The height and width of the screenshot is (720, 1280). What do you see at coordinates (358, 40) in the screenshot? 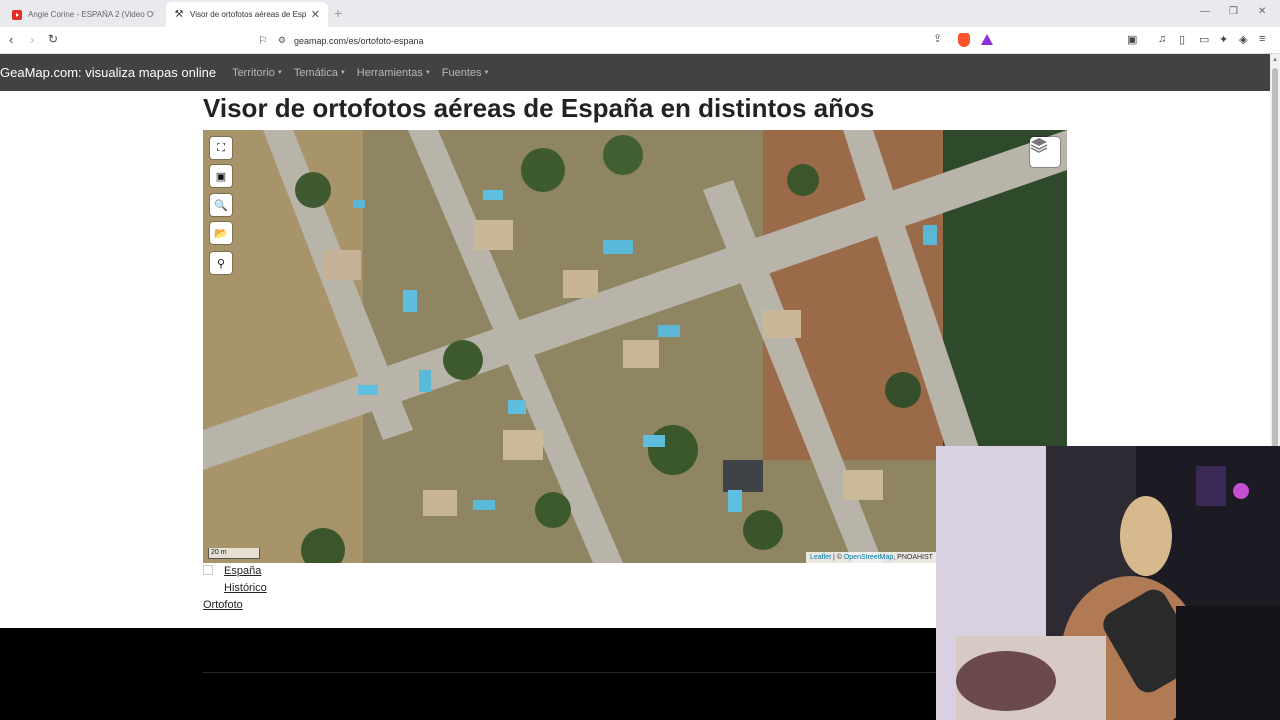
I see `url-text: geamap.com/es/ortofoto-espana` at bounding box center [358, 40].